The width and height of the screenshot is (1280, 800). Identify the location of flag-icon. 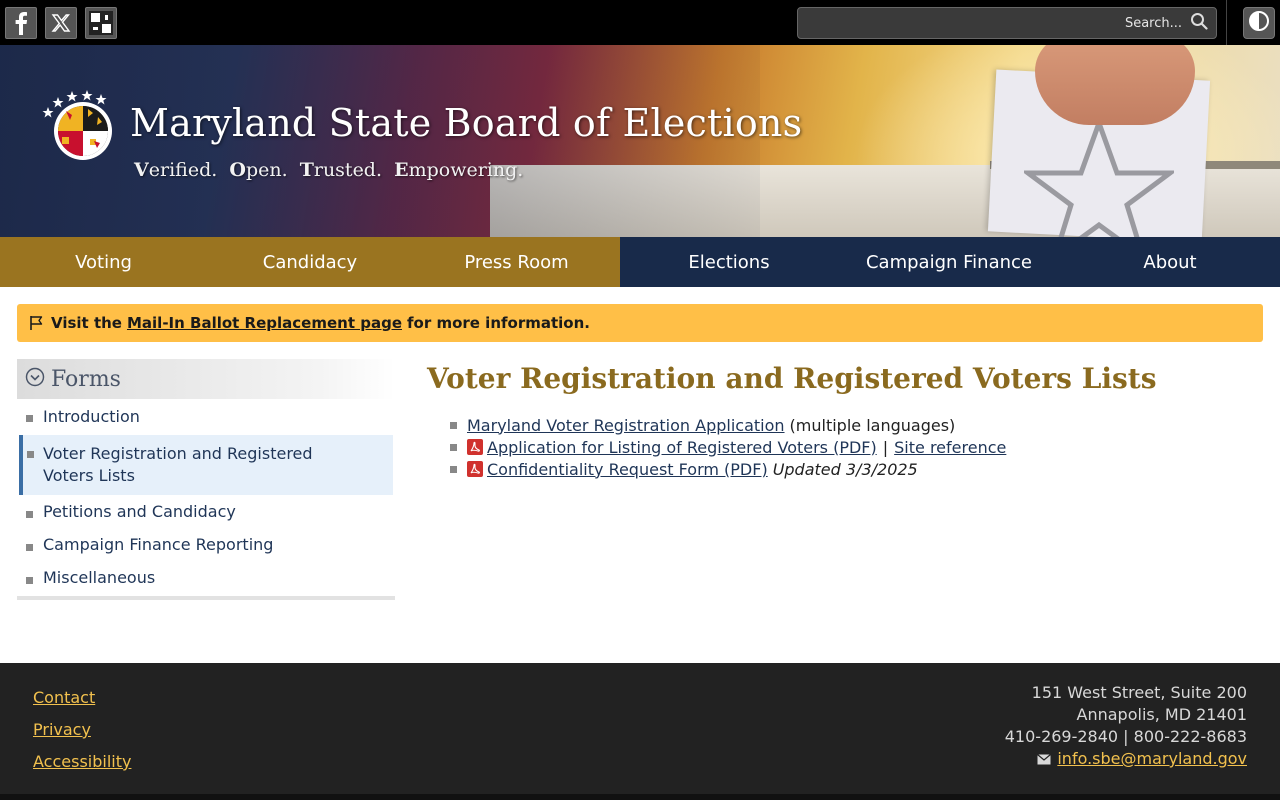
(37, 323).